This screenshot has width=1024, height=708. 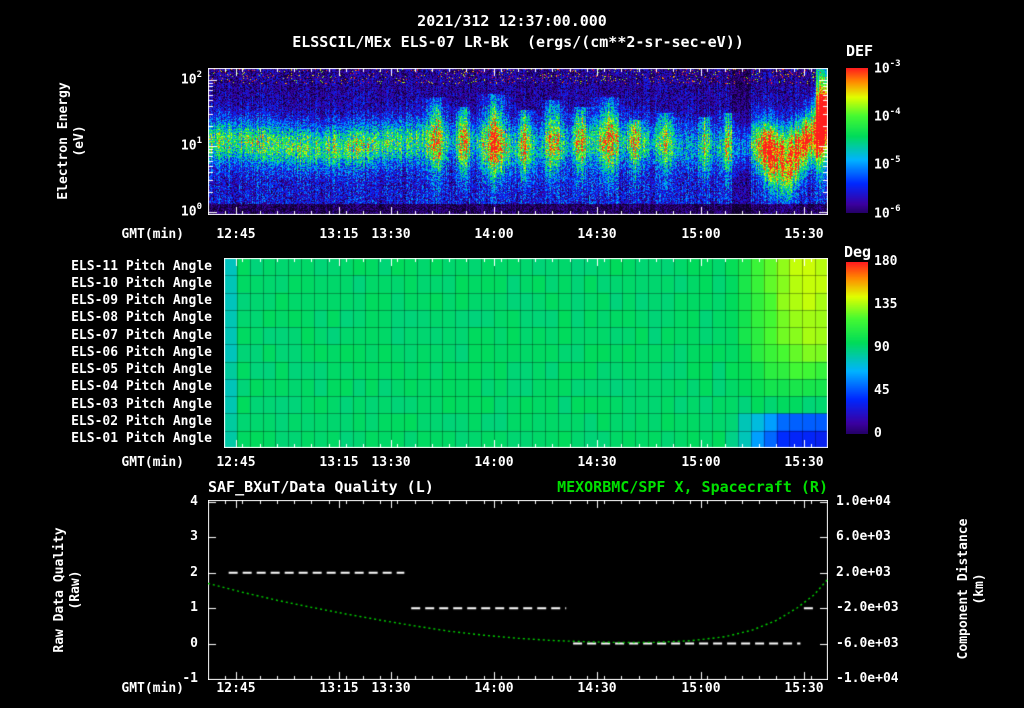 I want to click on datetime-title: 2021/312 12:37:00.000, so click(x=512, y=21).